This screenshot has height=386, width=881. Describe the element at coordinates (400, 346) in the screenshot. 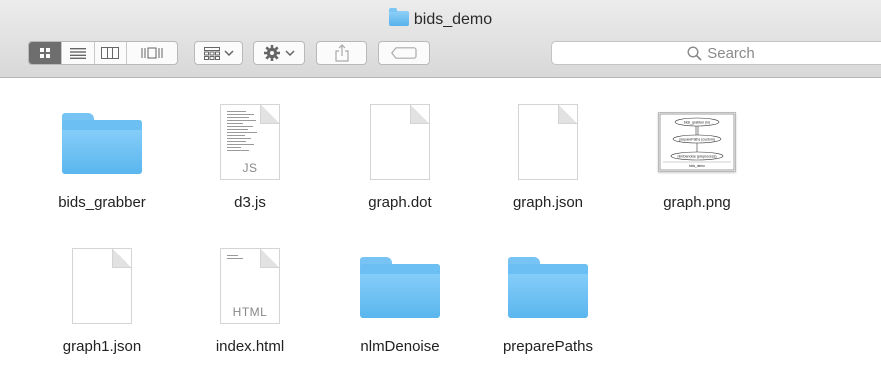

I see `file-name: nlmDenoise` at that location.